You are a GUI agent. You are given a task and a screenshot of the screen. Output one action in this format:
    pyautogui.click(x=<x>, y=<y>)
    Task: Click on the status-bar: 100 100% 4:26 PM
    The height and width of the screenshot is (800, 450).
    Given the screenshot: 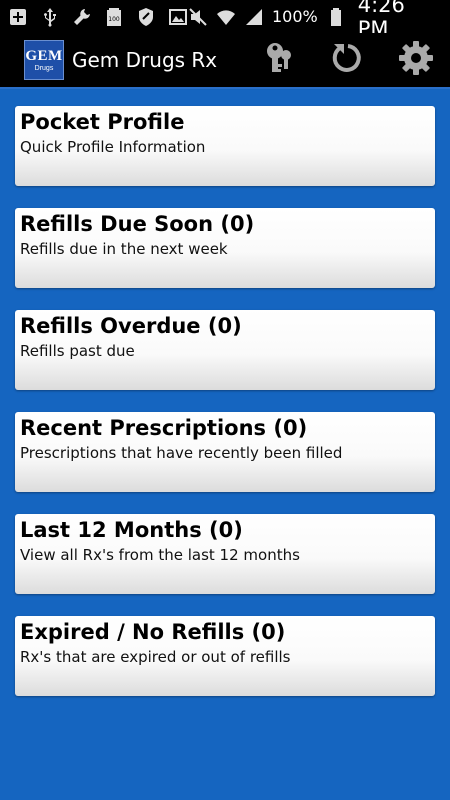 What is the action you would take?
    pyautogui.click(x=225, y=20)
    